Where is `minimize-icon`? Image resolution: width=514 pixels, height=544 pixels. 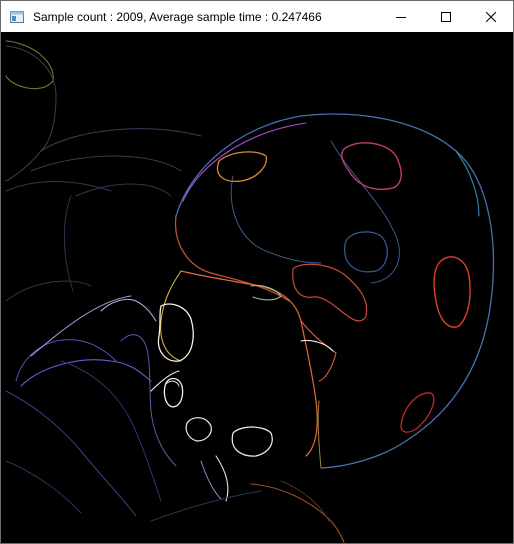 minimize-icon is located at coordinates (400, 17).